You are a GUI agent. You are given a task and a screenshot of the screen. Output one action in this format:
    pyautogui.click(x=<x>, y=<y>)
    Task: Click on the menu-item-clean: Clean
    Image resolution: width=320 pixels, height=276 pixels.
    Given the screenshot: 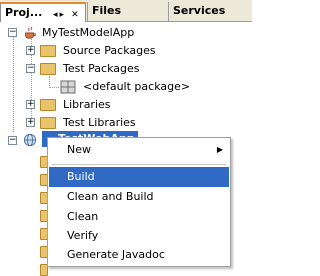 What is the action you would take?
    pyautogui.click(x=139, y=217)
    